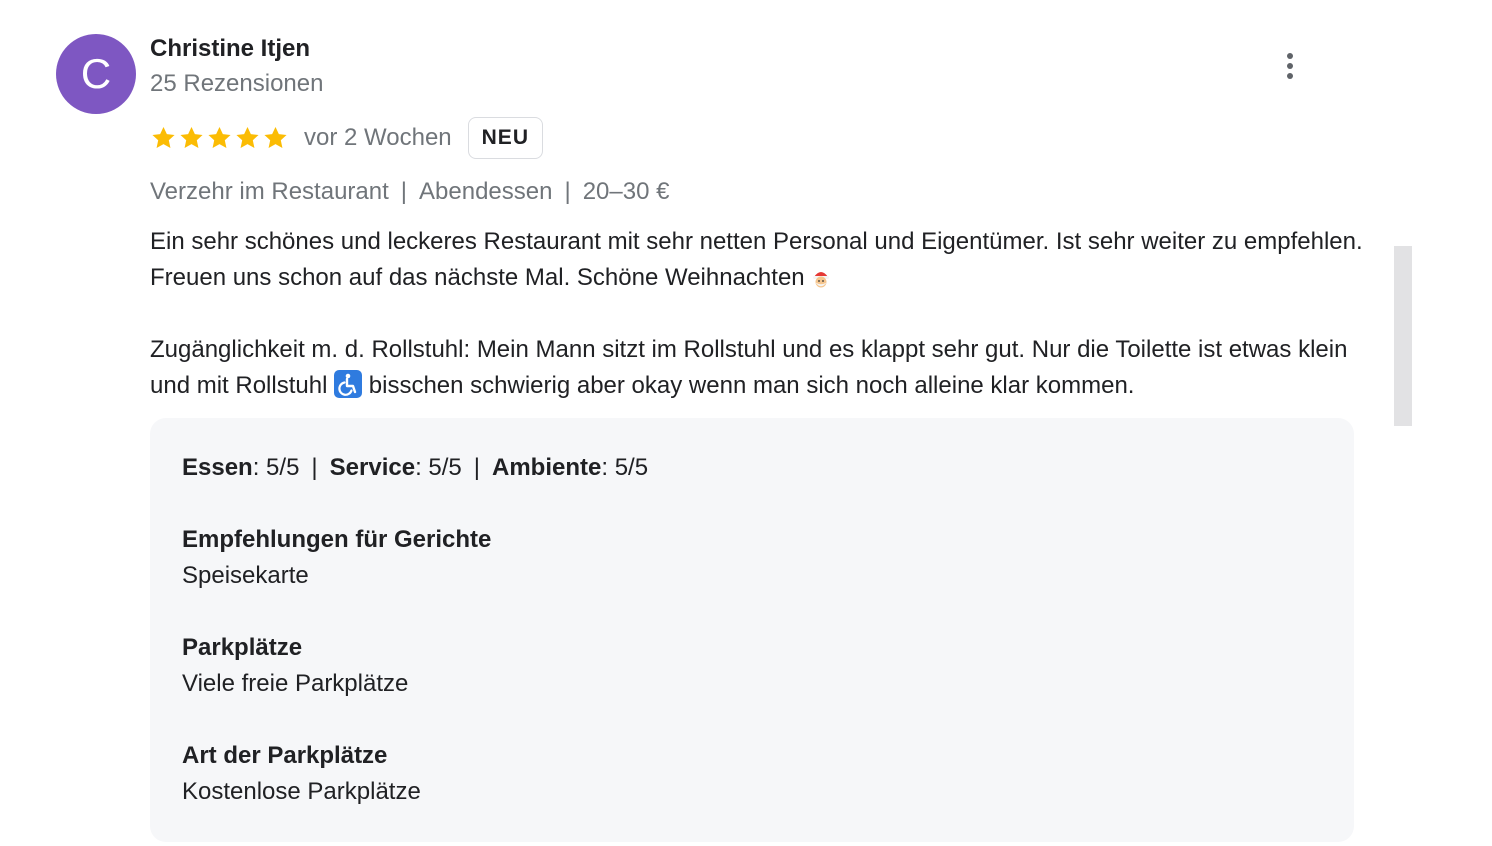 This screenshot has width=1492, height=846. What do you see at coordinates (1403, 336) in the screenshot?
I see `scrollbar-thumb` at bounding box center [1403, 336].